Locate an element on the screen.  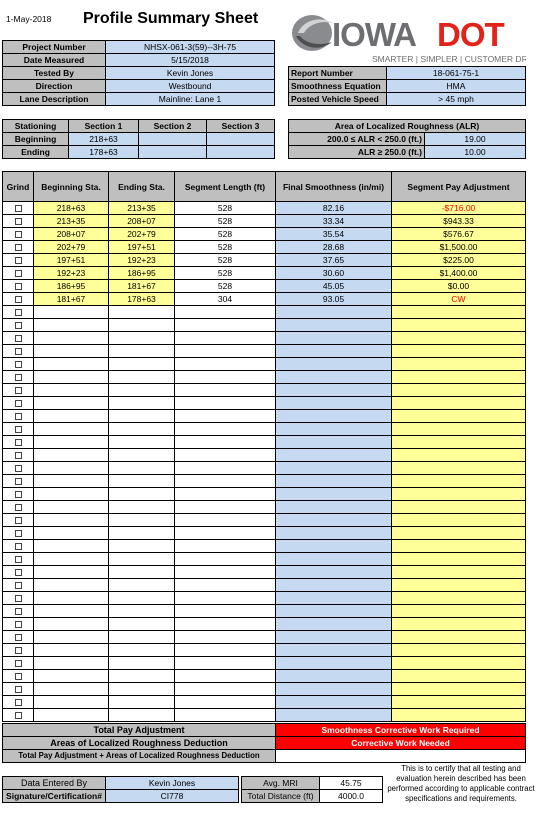
ending-sta-cell: 178+63 is located at coordinates (141, 299).